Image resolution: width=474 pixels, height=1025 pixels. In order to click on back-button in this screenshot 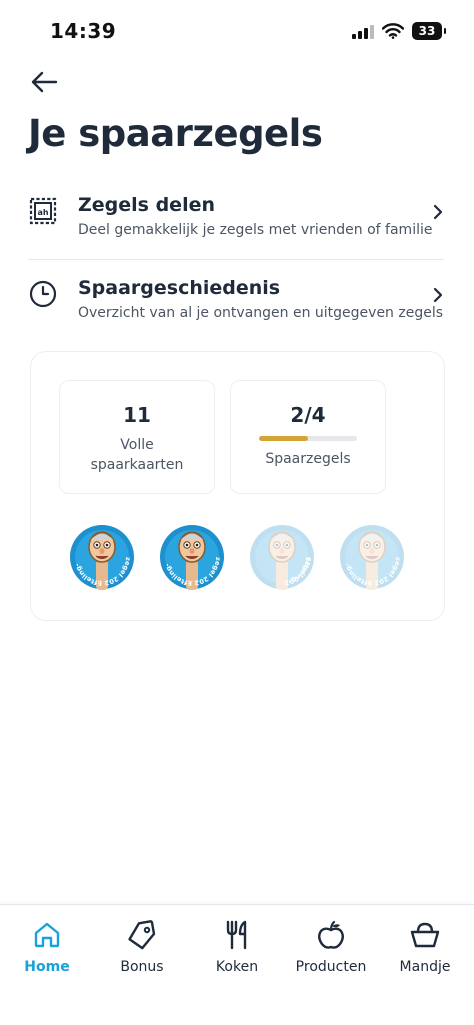, I will do `click(44, 82)`.